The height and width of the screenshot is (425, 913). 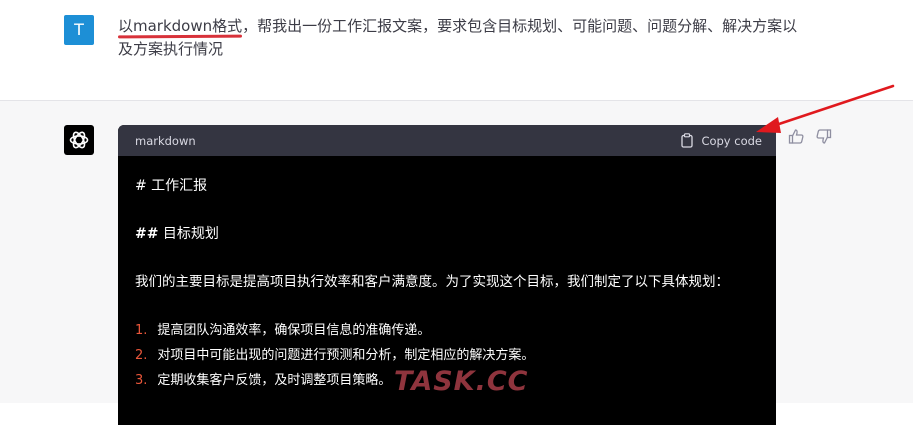 I want to click on list-item: 1. 提高团队沟通效率，确保项目信息的准确传递。, so click(x=447, y=330).